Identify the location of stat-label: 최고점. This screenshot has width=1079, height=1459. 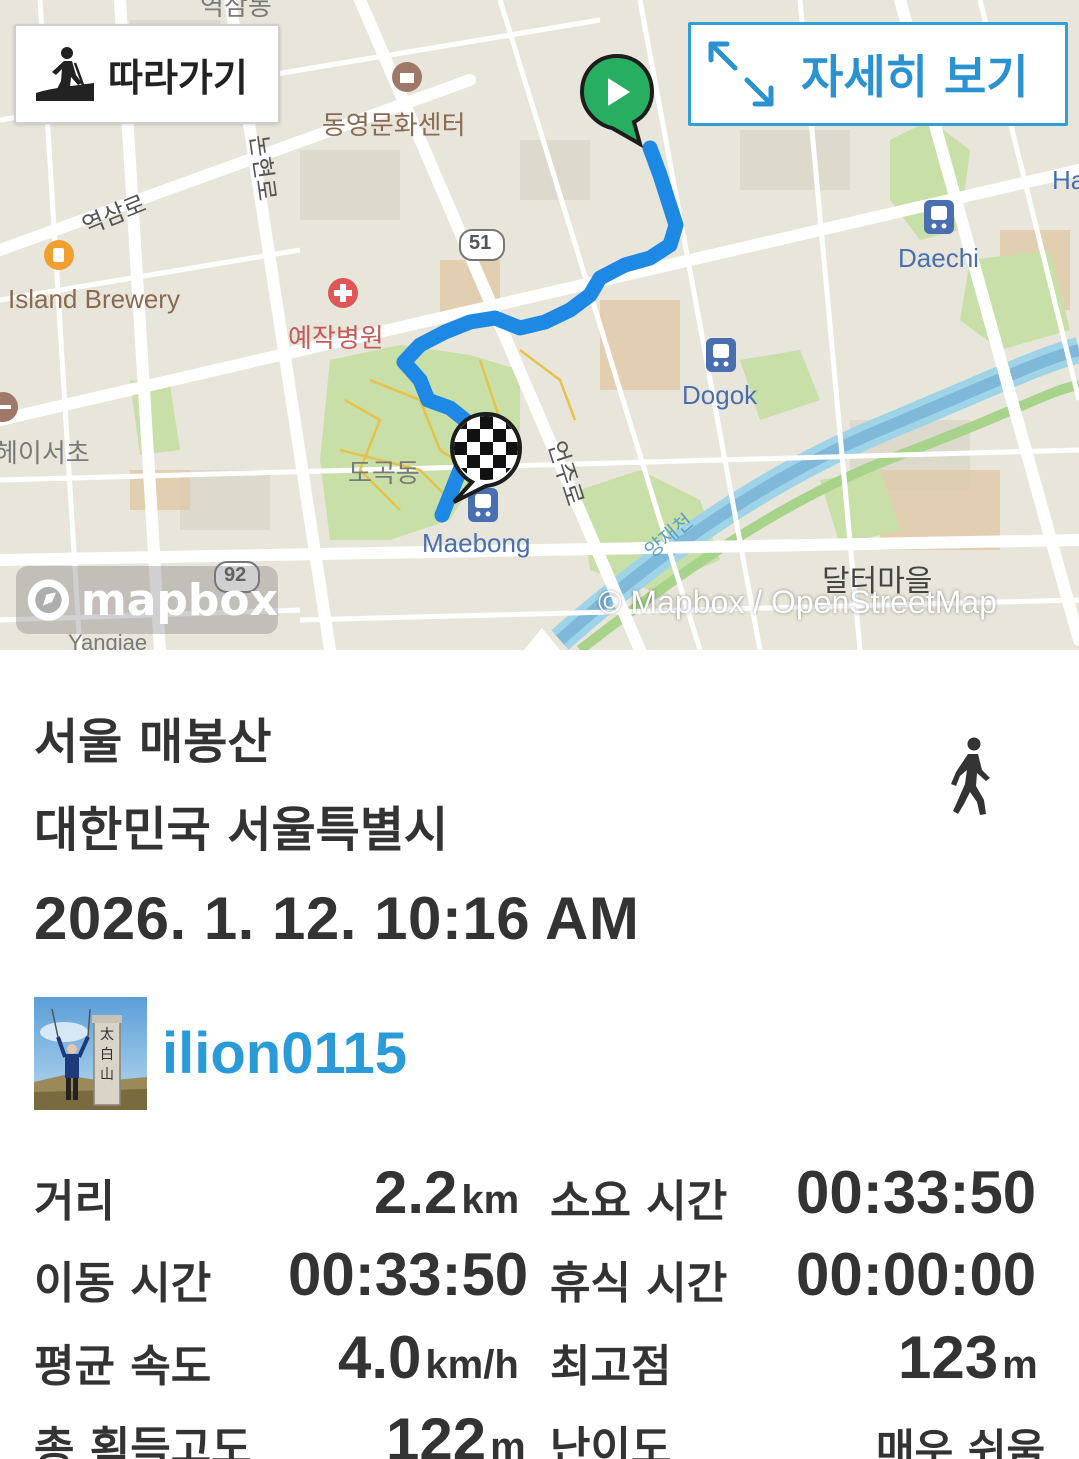
(611, 1366).